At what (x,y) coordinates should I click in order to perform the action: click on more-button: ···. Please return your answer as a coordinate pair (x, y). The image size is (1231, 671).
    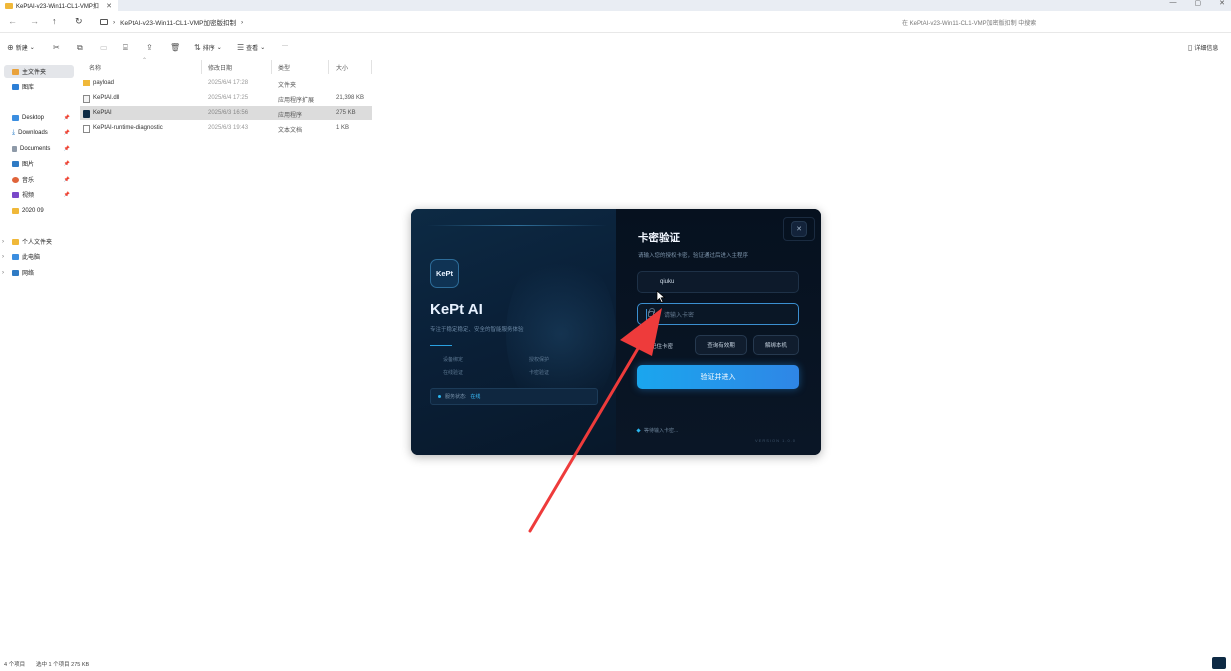
    Looking at the image, I should click on (285, 46).